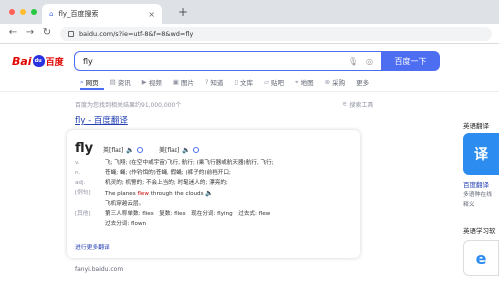  What do you see at coordinates (102, 14) in the screenshot?
I see `browser-tab: ⌂ fly_百度搜索 ×` at bounding box center [102, 14].